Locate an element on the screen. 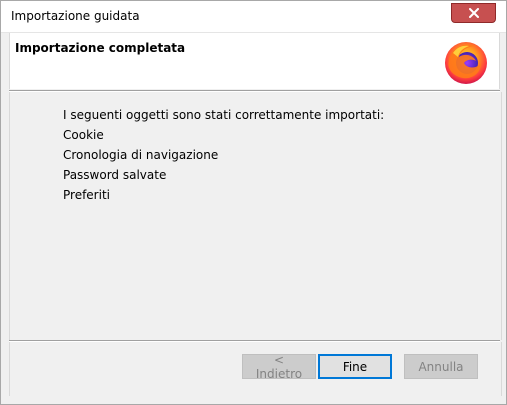 The image size is (507, 405). close-icon is located at coordinates (473, 13).